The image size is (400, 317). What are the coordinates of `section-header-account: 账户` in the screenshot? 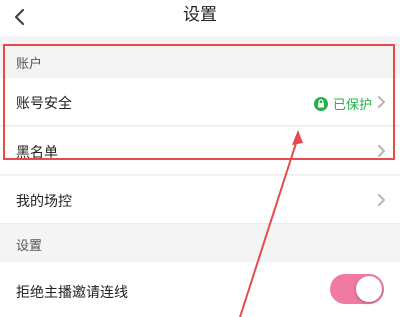 It's located at (200, 61).